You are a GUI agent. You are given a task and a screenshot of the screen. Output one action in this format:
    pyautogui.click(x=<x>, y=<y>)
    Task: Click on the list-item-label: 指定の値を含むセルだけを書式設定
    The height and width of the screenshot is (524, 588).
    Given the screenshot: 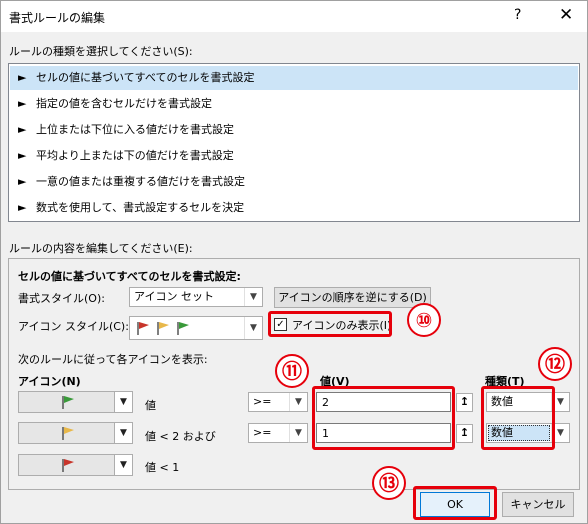 What is the action you would take?
    pyautogui.click(x=124, y=103)
    